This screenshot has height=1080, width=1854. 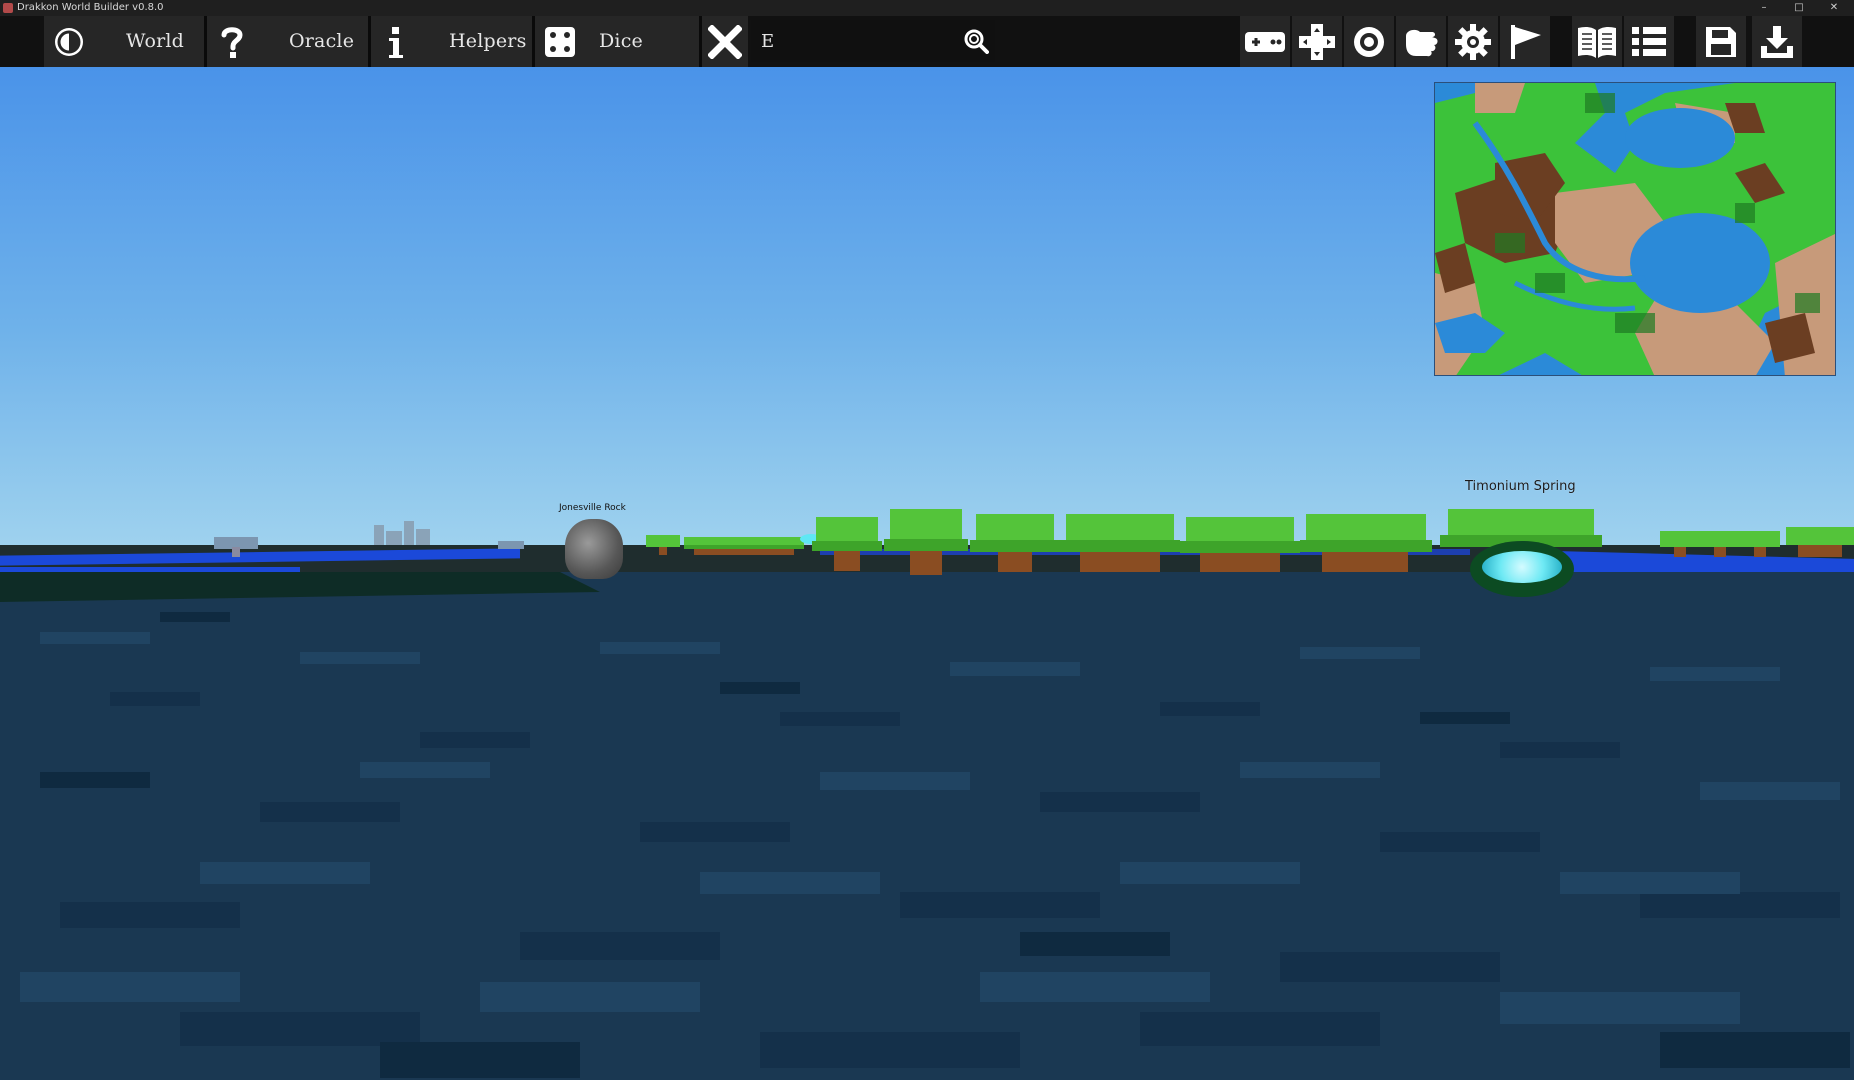 I want to click on window-title: Drakkon World Builder v0.8.0, so click(x=90, y=7).